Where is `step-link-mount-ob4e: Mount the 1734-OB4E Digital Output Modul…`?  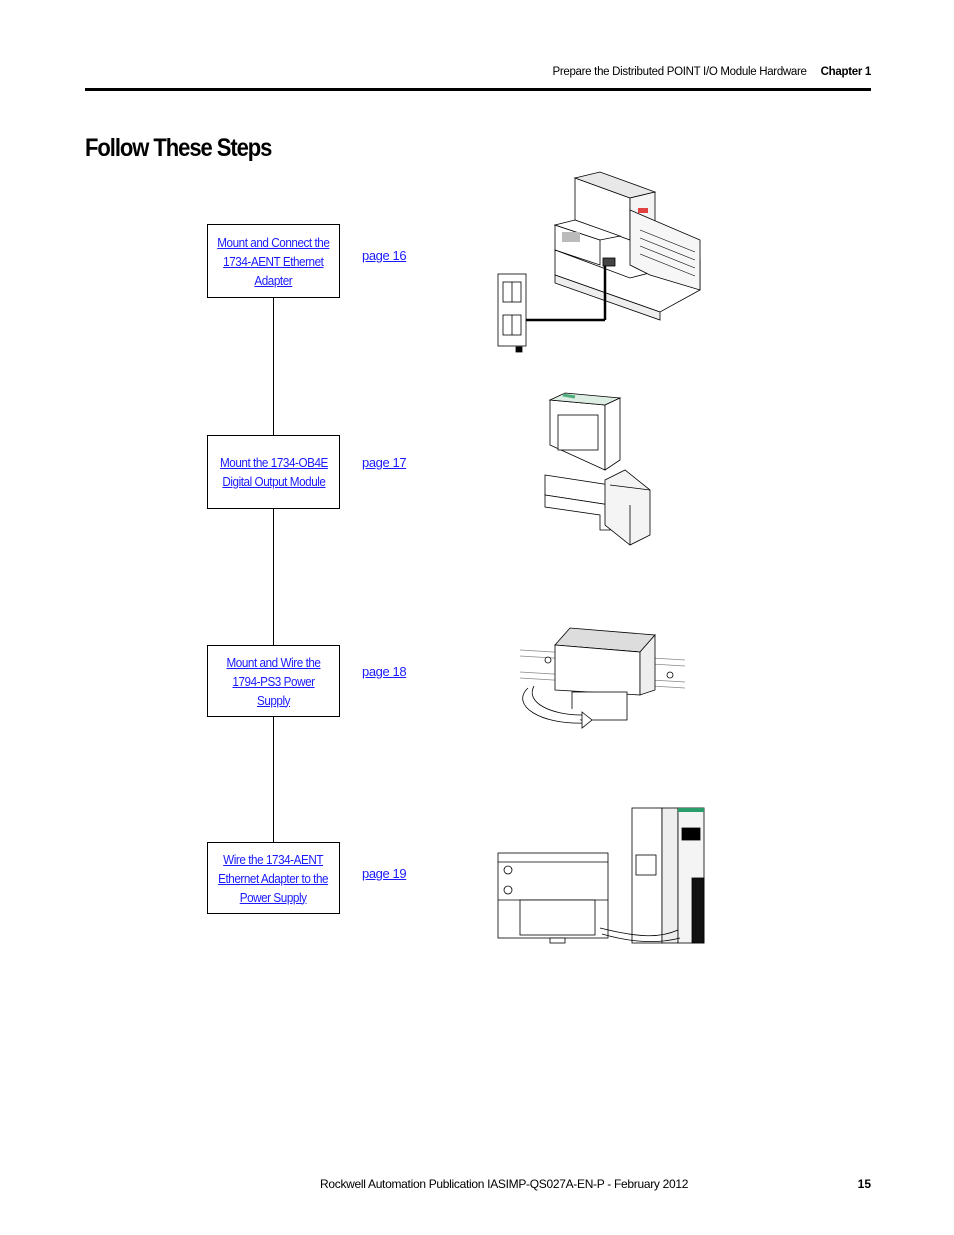
step-link-mount-ob4e: Mount the 1734-OB4E Digital Output Modul… is located at coordinates (274, 472).